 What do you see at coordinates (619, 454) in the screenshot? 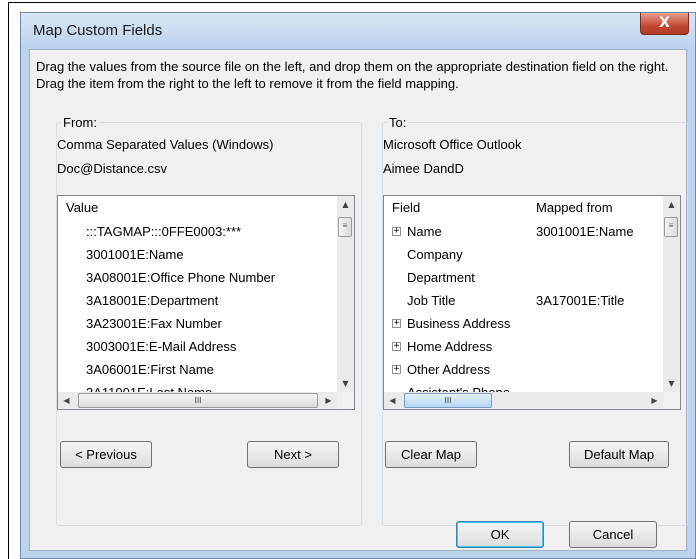
I see `default-map-button: Default Map` at bounding box center [619, 454].